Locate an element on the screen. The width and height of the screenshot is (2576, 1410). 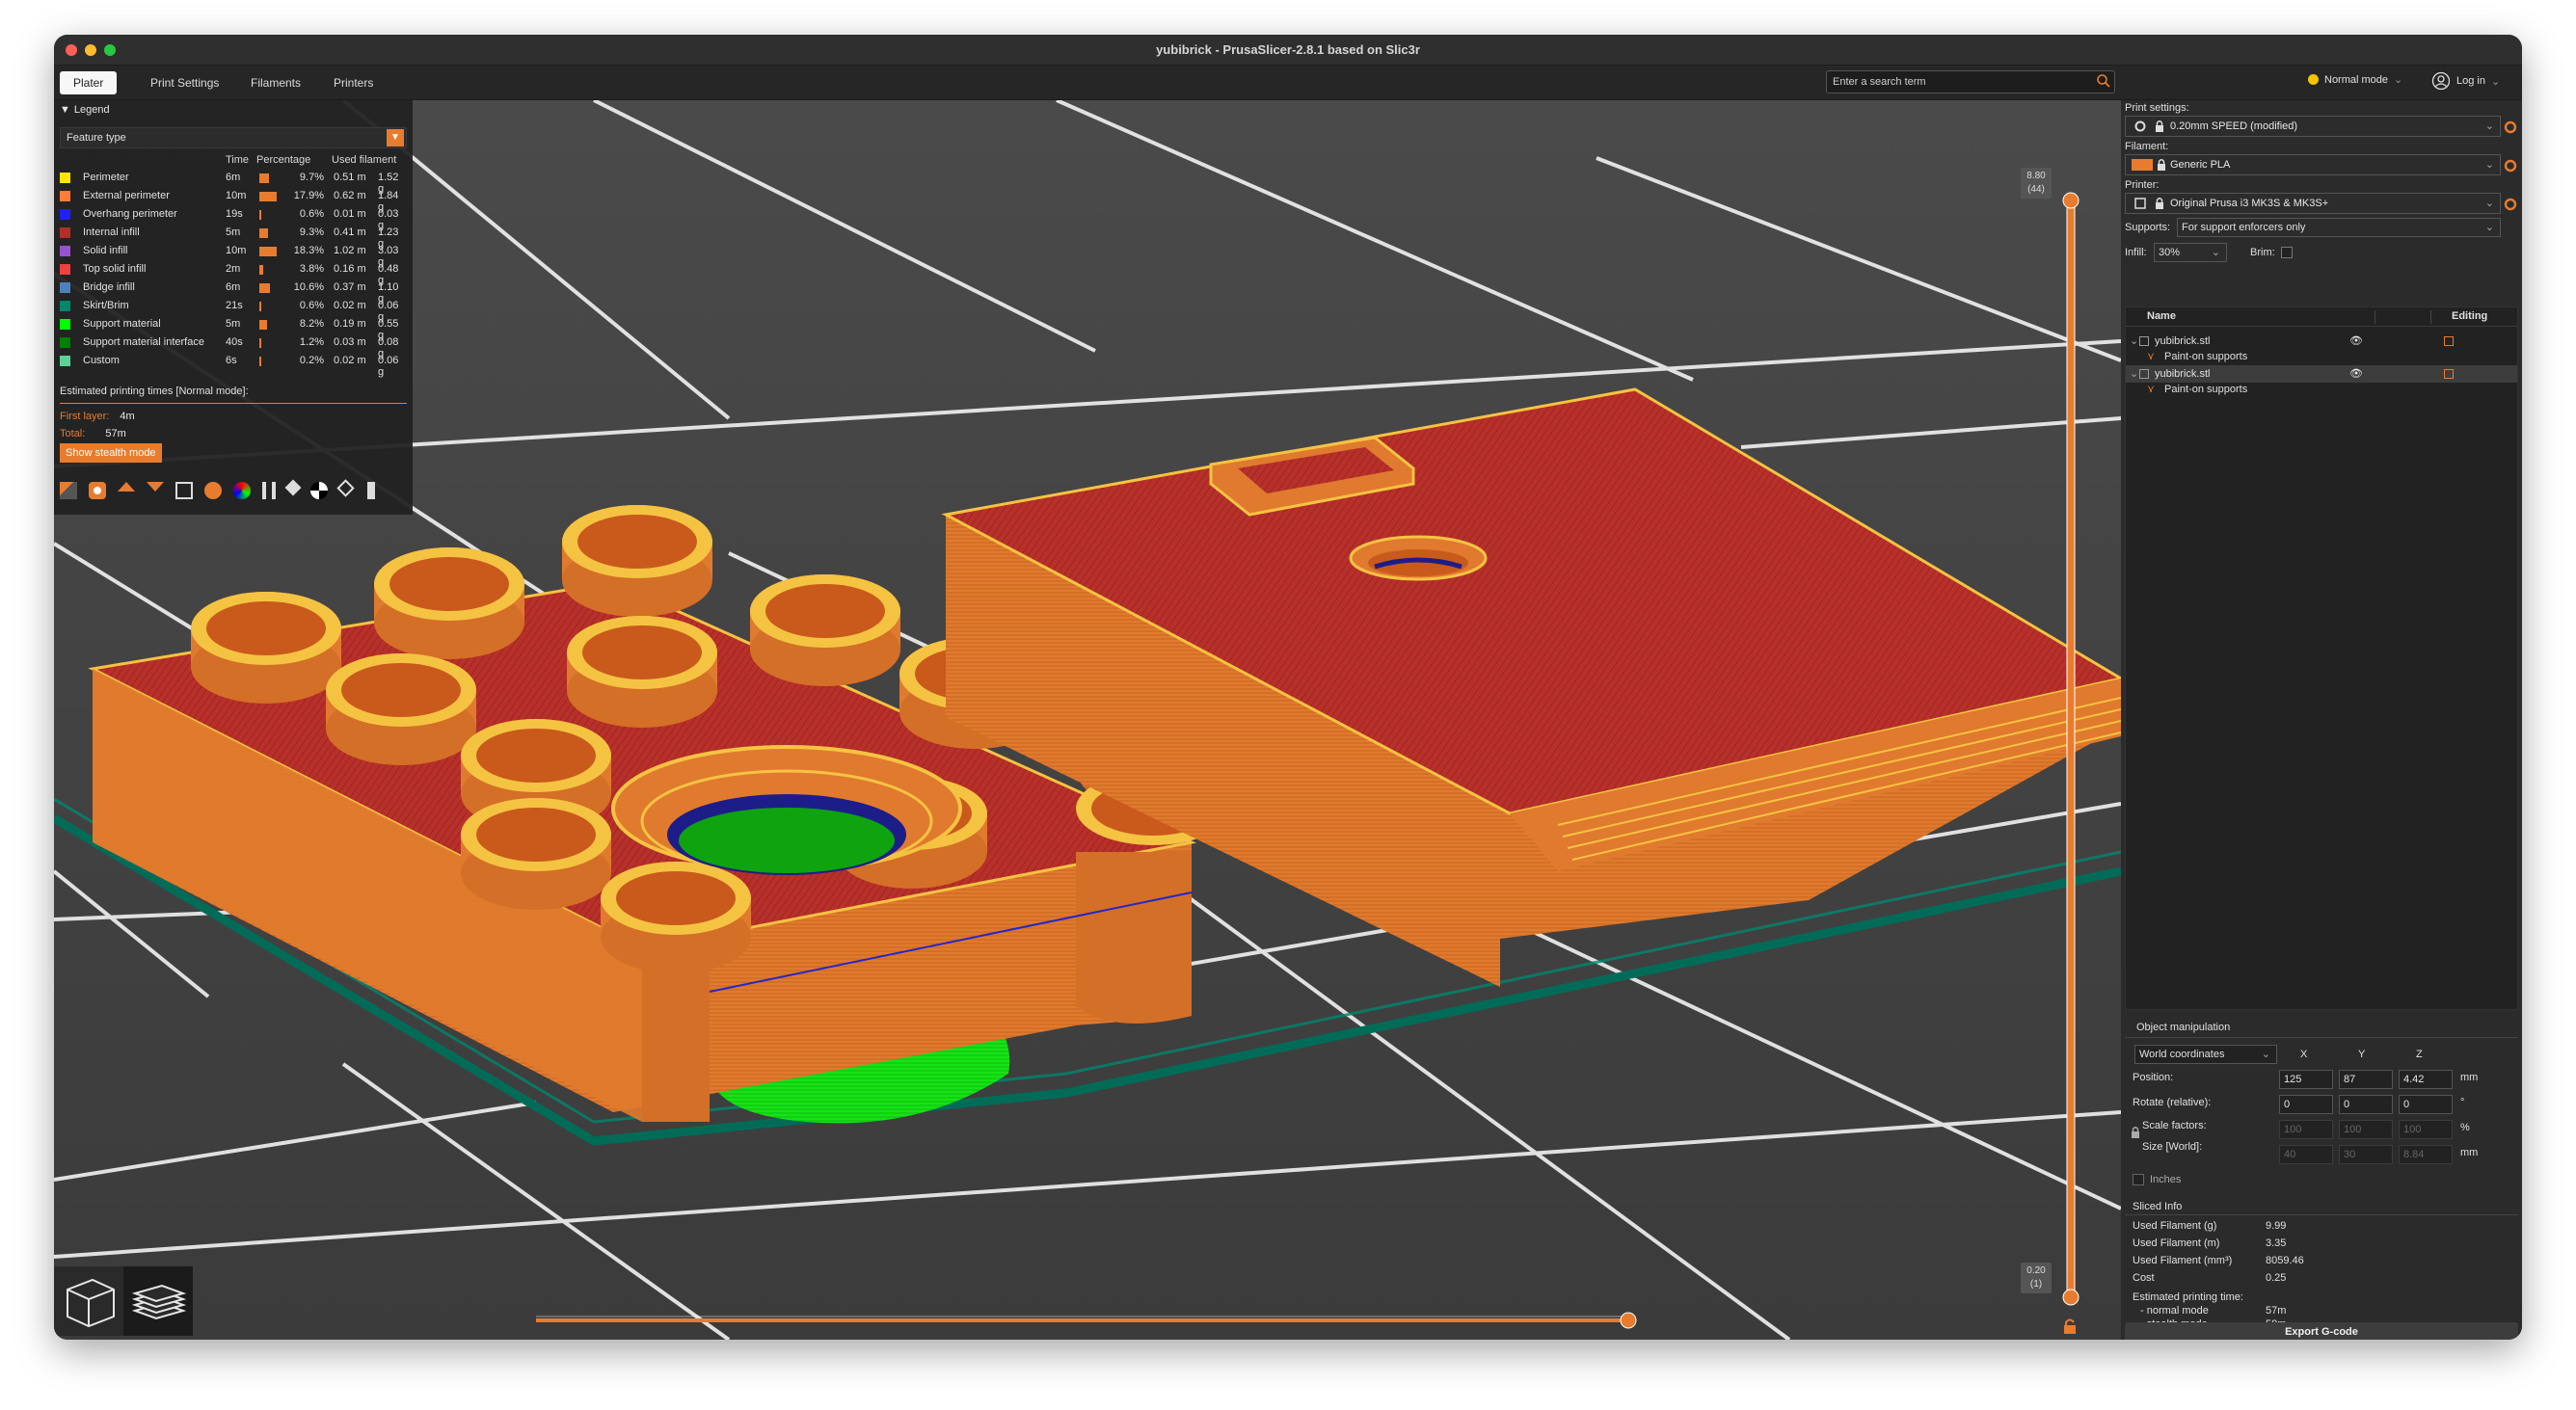
legend-feature-name: Overhang perimeter is located at coordinates (130, 214).